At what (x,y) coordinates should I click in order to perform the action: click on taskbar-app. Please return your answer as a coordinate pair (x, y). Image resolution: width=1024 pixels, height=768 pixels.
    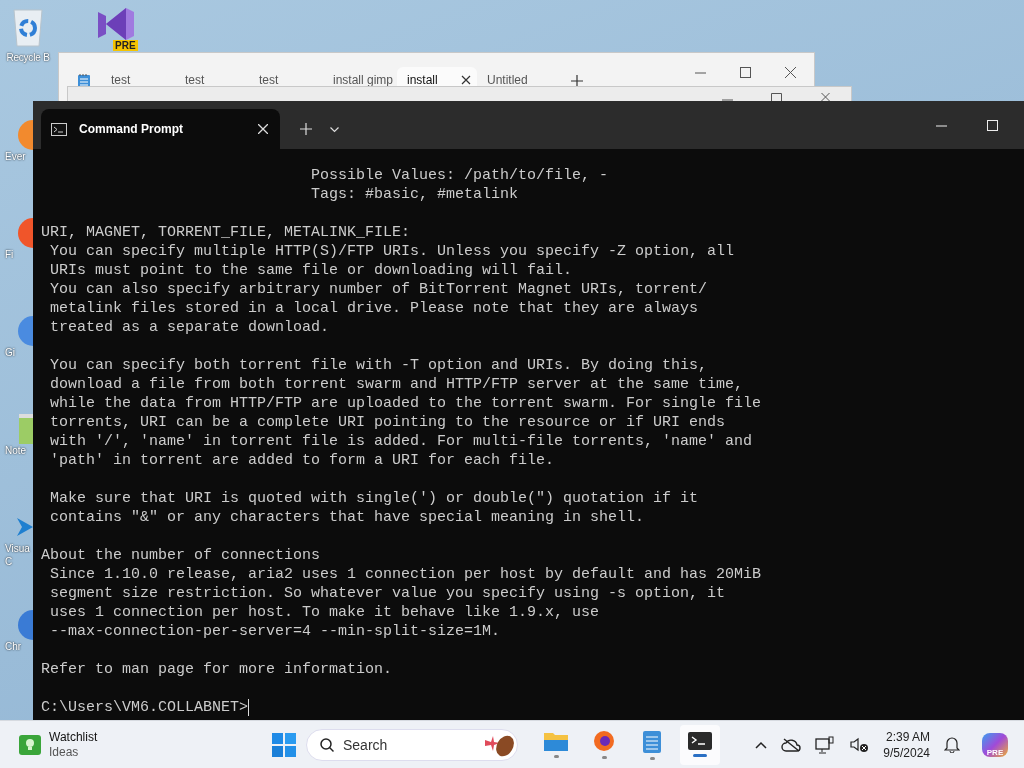
    Looking at the image, I should click on (700, 744).